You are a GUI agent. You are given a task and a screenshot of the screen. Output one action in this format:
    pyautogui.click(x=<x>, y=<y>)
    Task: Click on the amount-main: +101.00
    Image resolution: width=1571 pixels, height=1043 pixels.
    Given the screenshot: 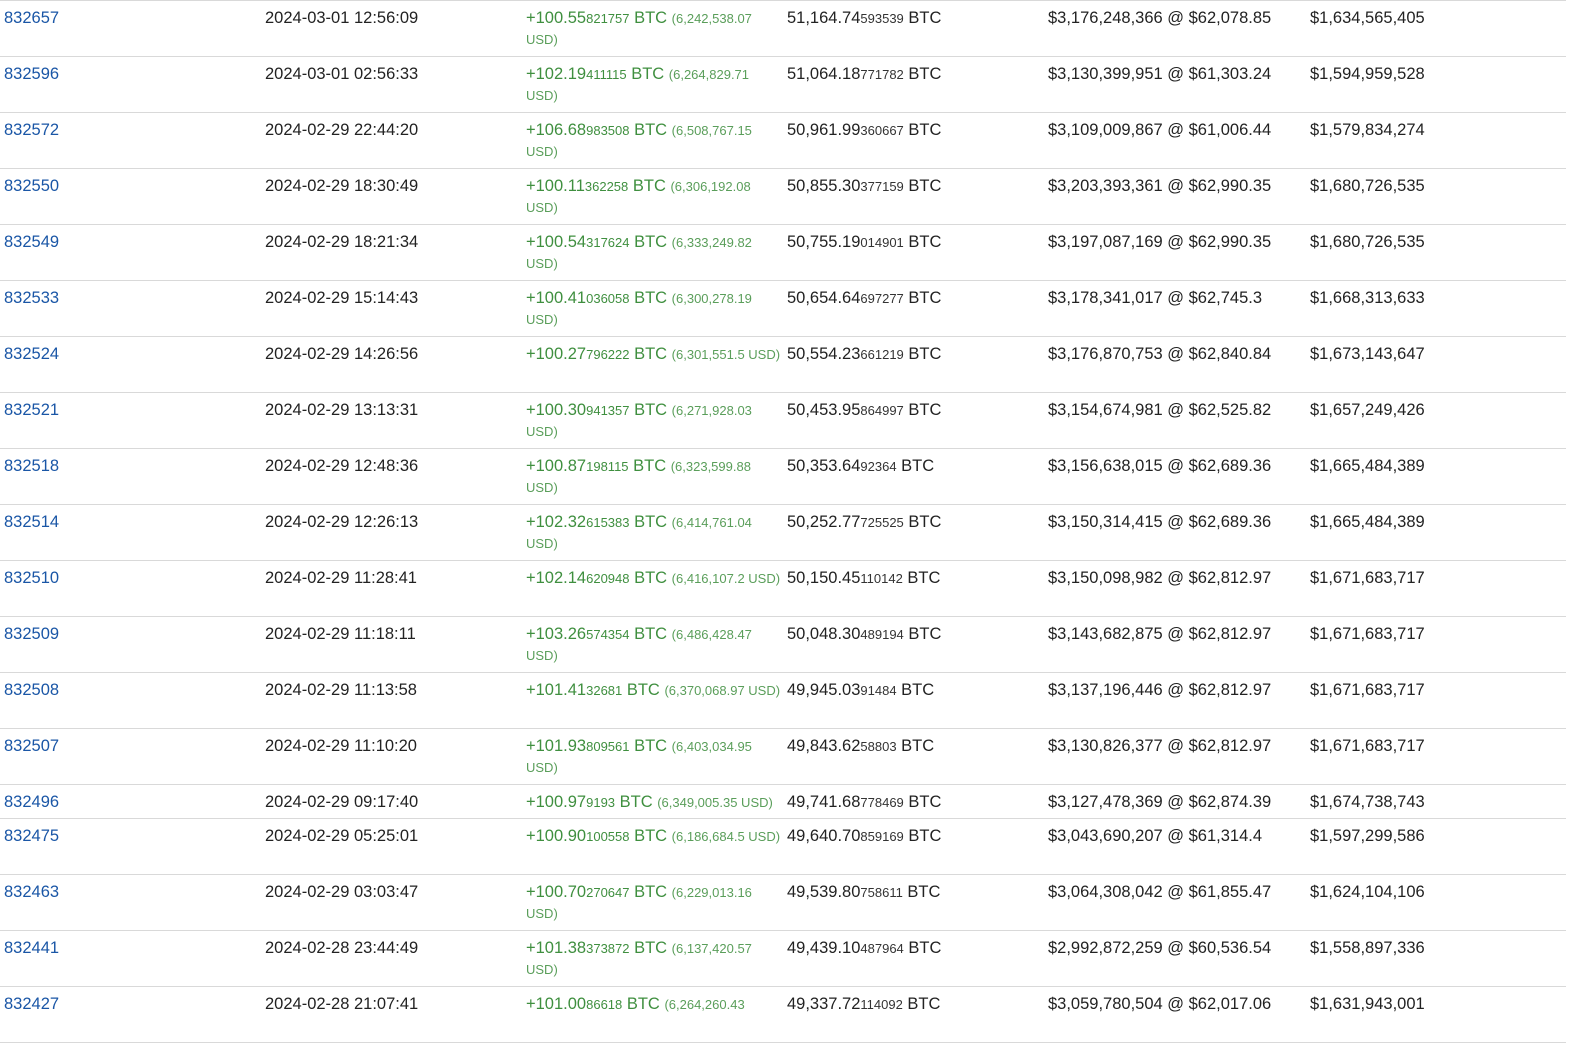 What is the action you would take?
    pyautogui.click(x=556, y=1004)
    